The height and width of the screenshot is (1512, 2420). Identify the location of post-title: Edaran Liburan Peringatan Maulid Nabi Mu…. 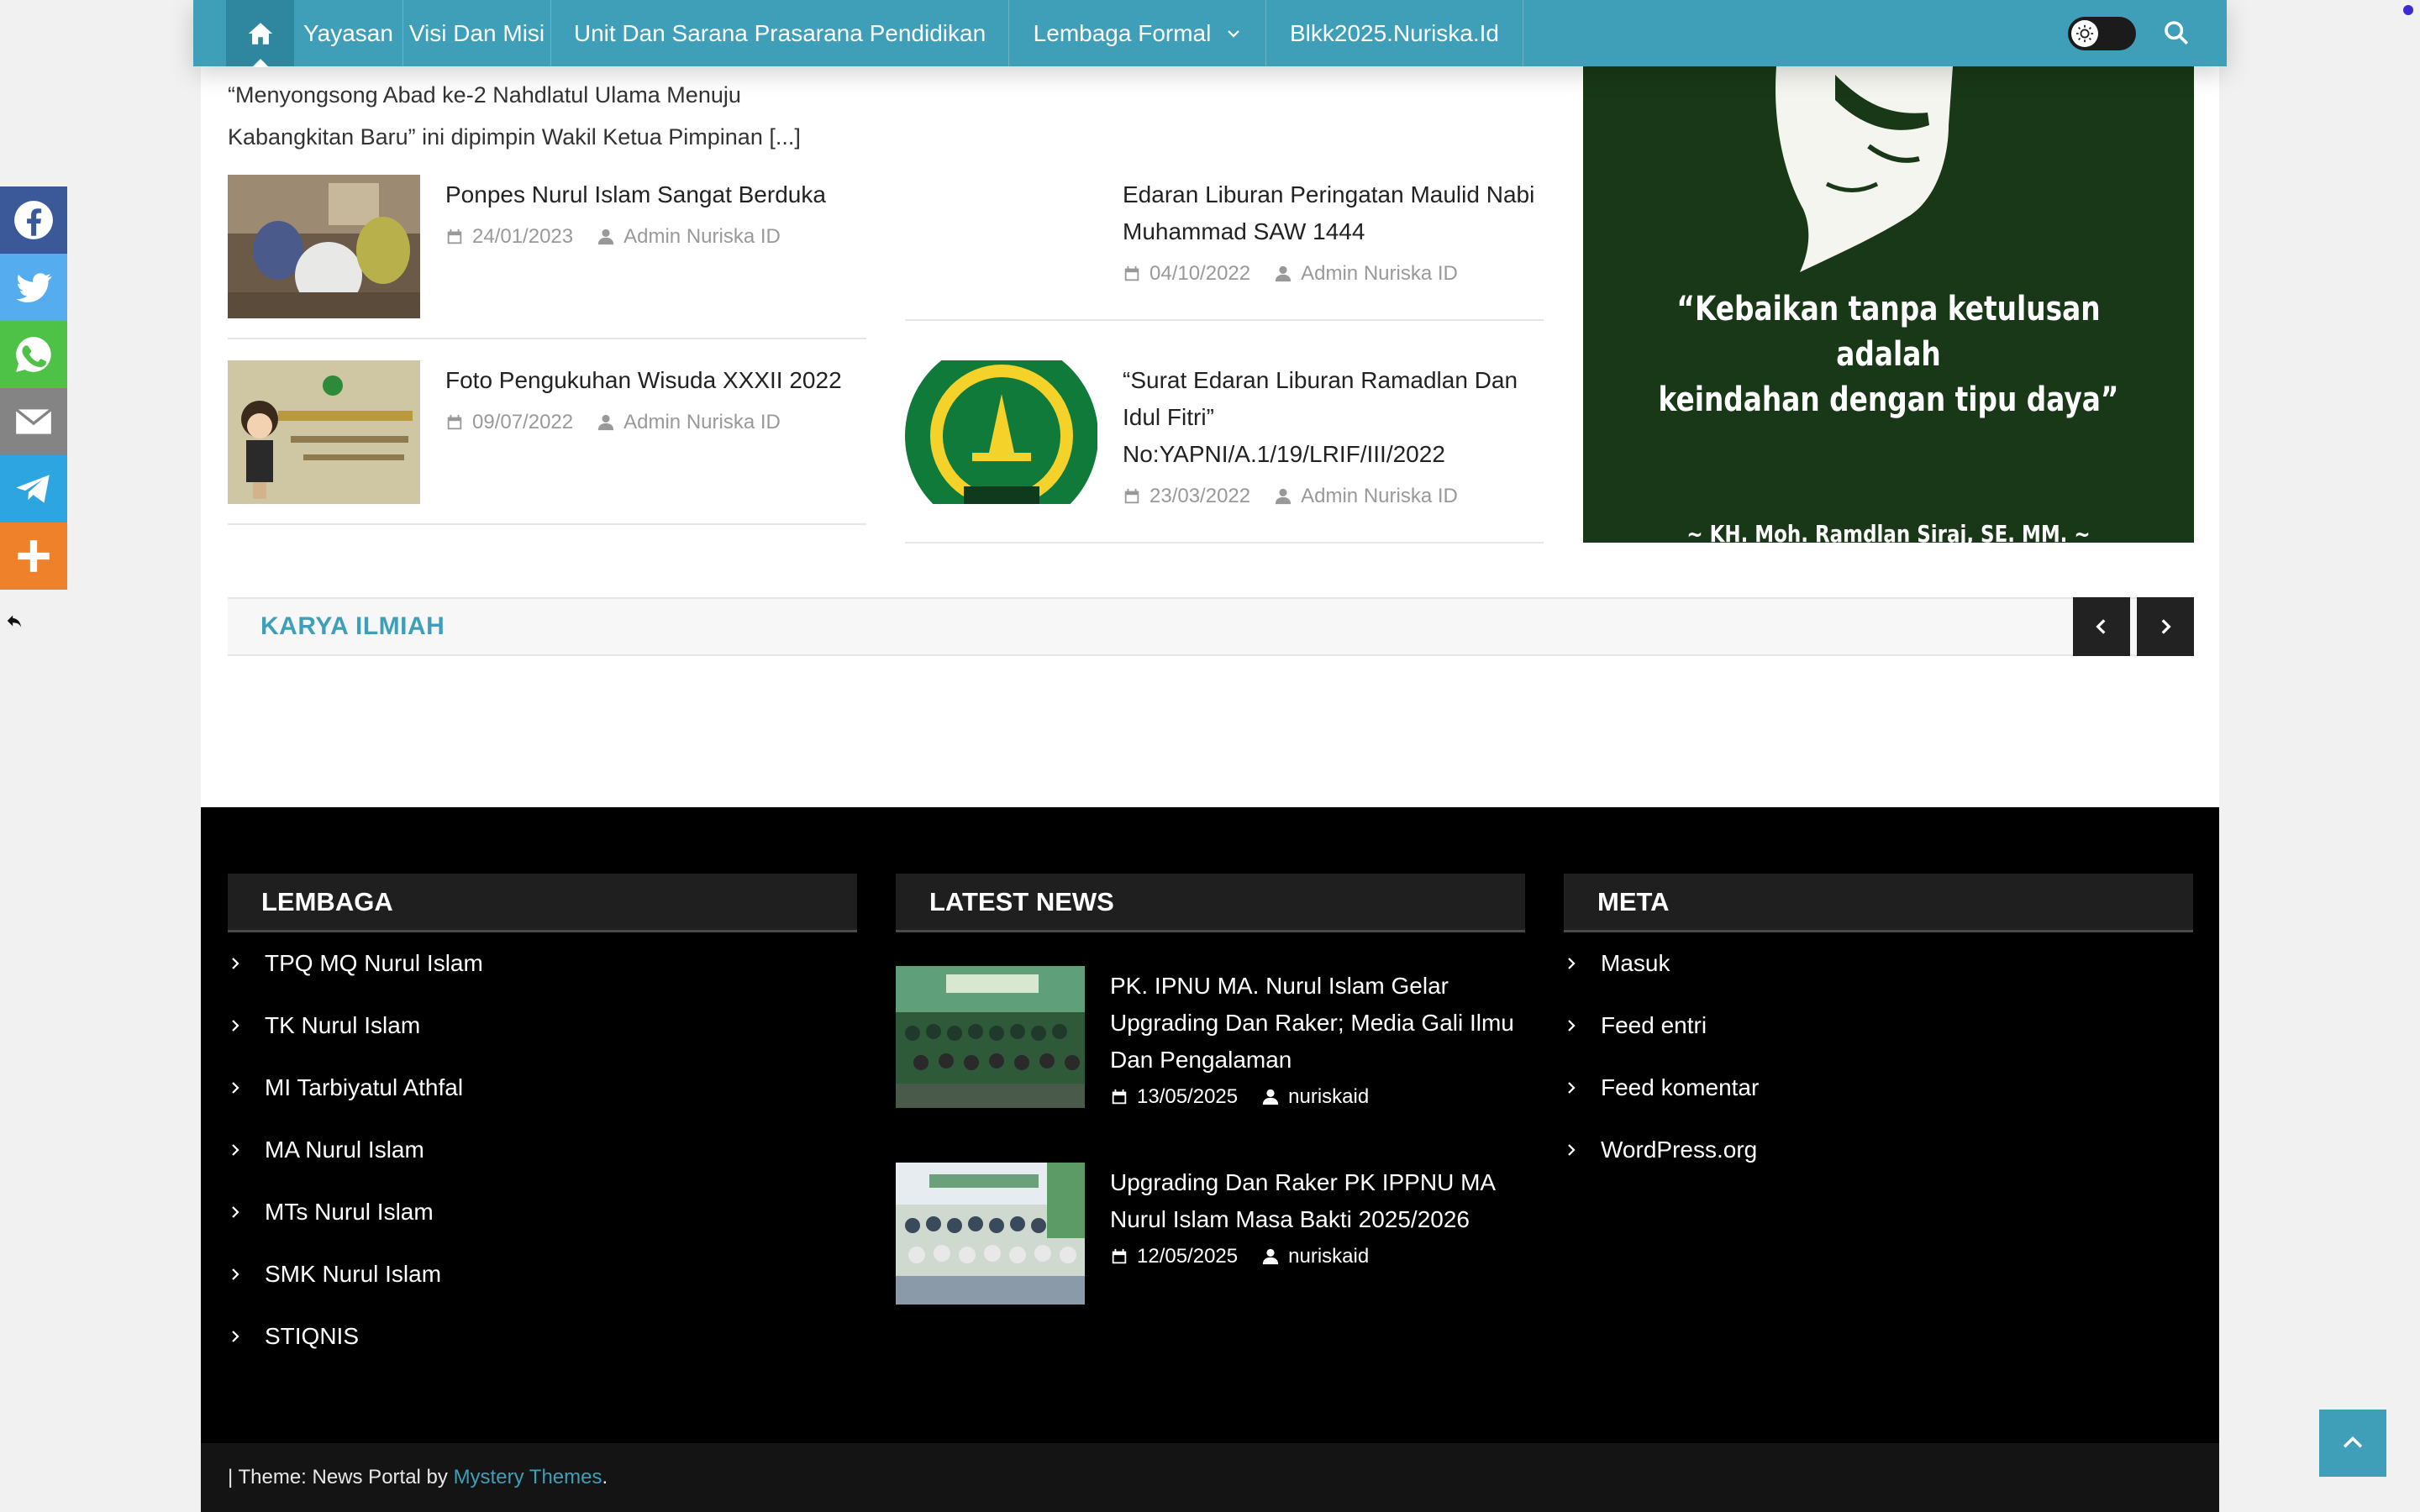
(1328, 213).